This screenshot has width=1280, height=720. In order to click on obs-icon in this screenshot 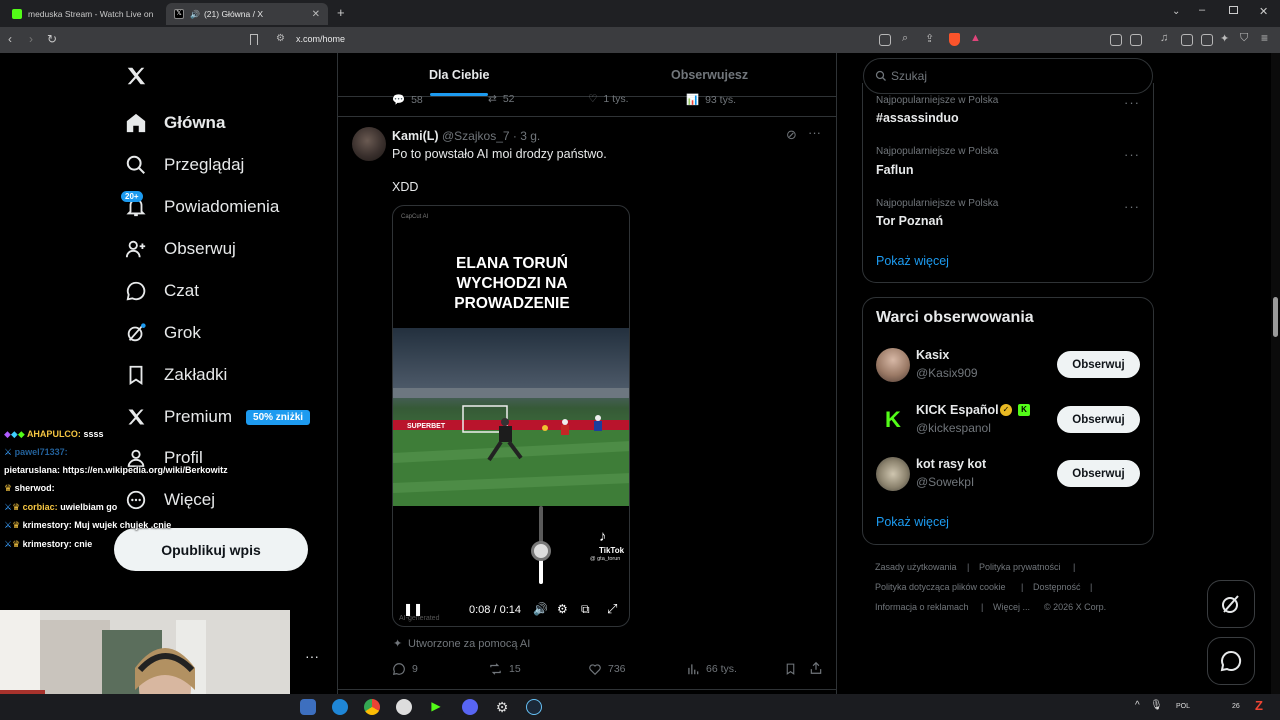, I will do `click(404, 707)`.